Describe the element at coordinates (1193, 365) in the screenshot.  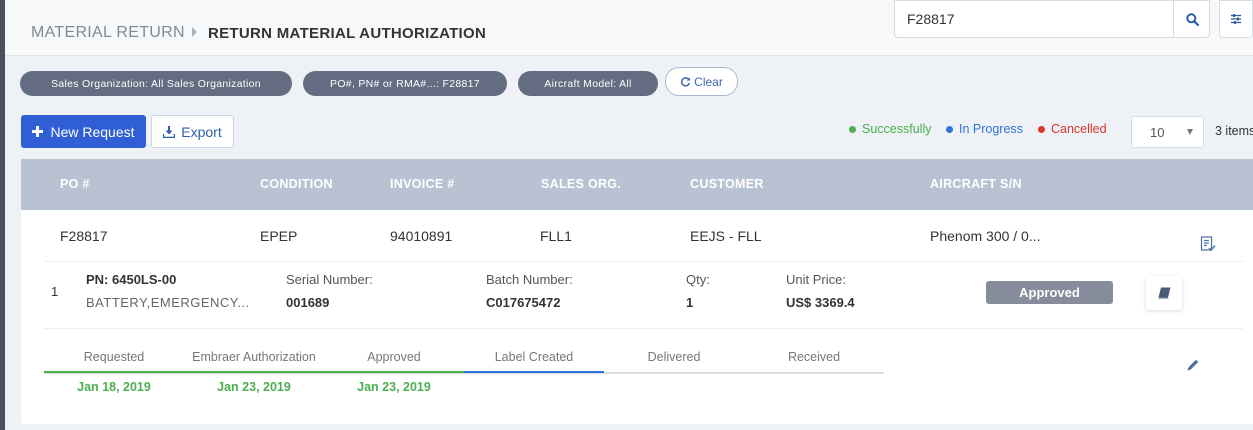
I see `pencil-icon` at that location.